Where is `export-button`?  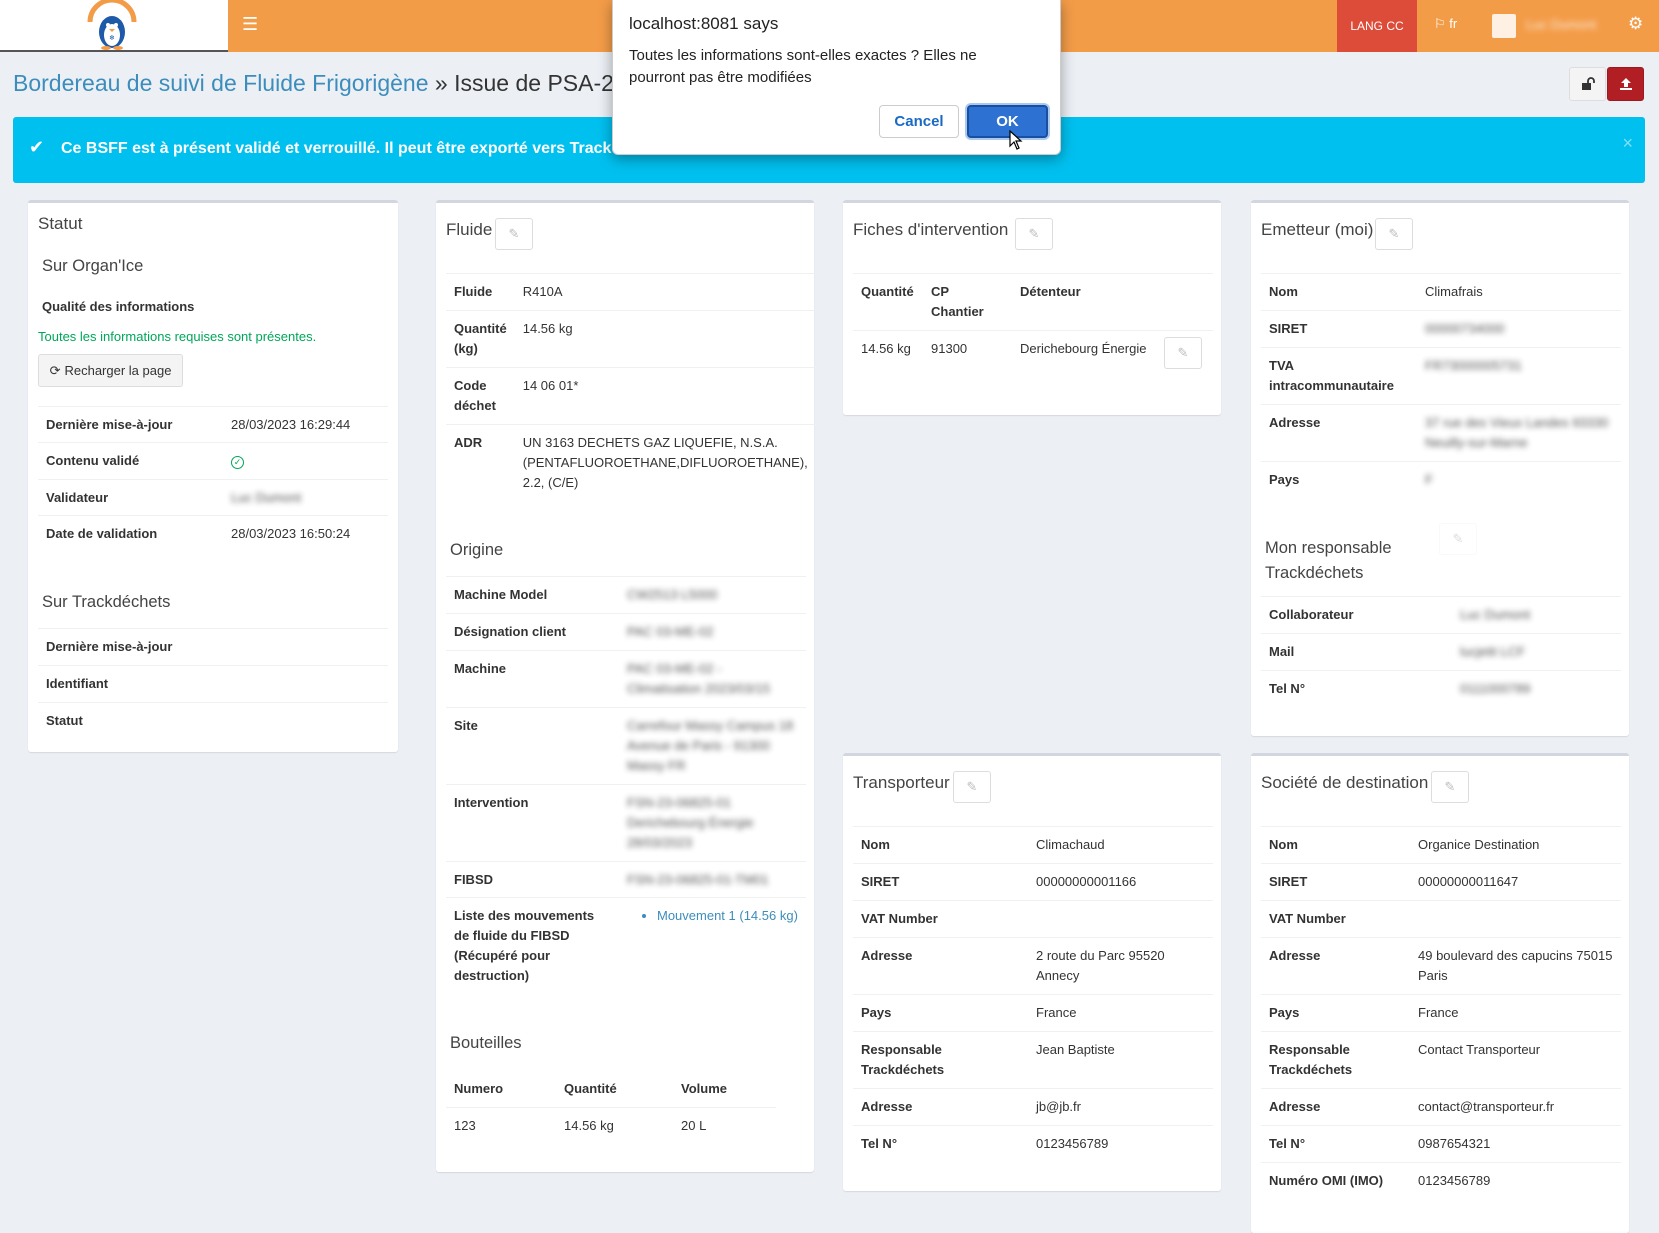 export-button is located at coordinates (1625, 84).